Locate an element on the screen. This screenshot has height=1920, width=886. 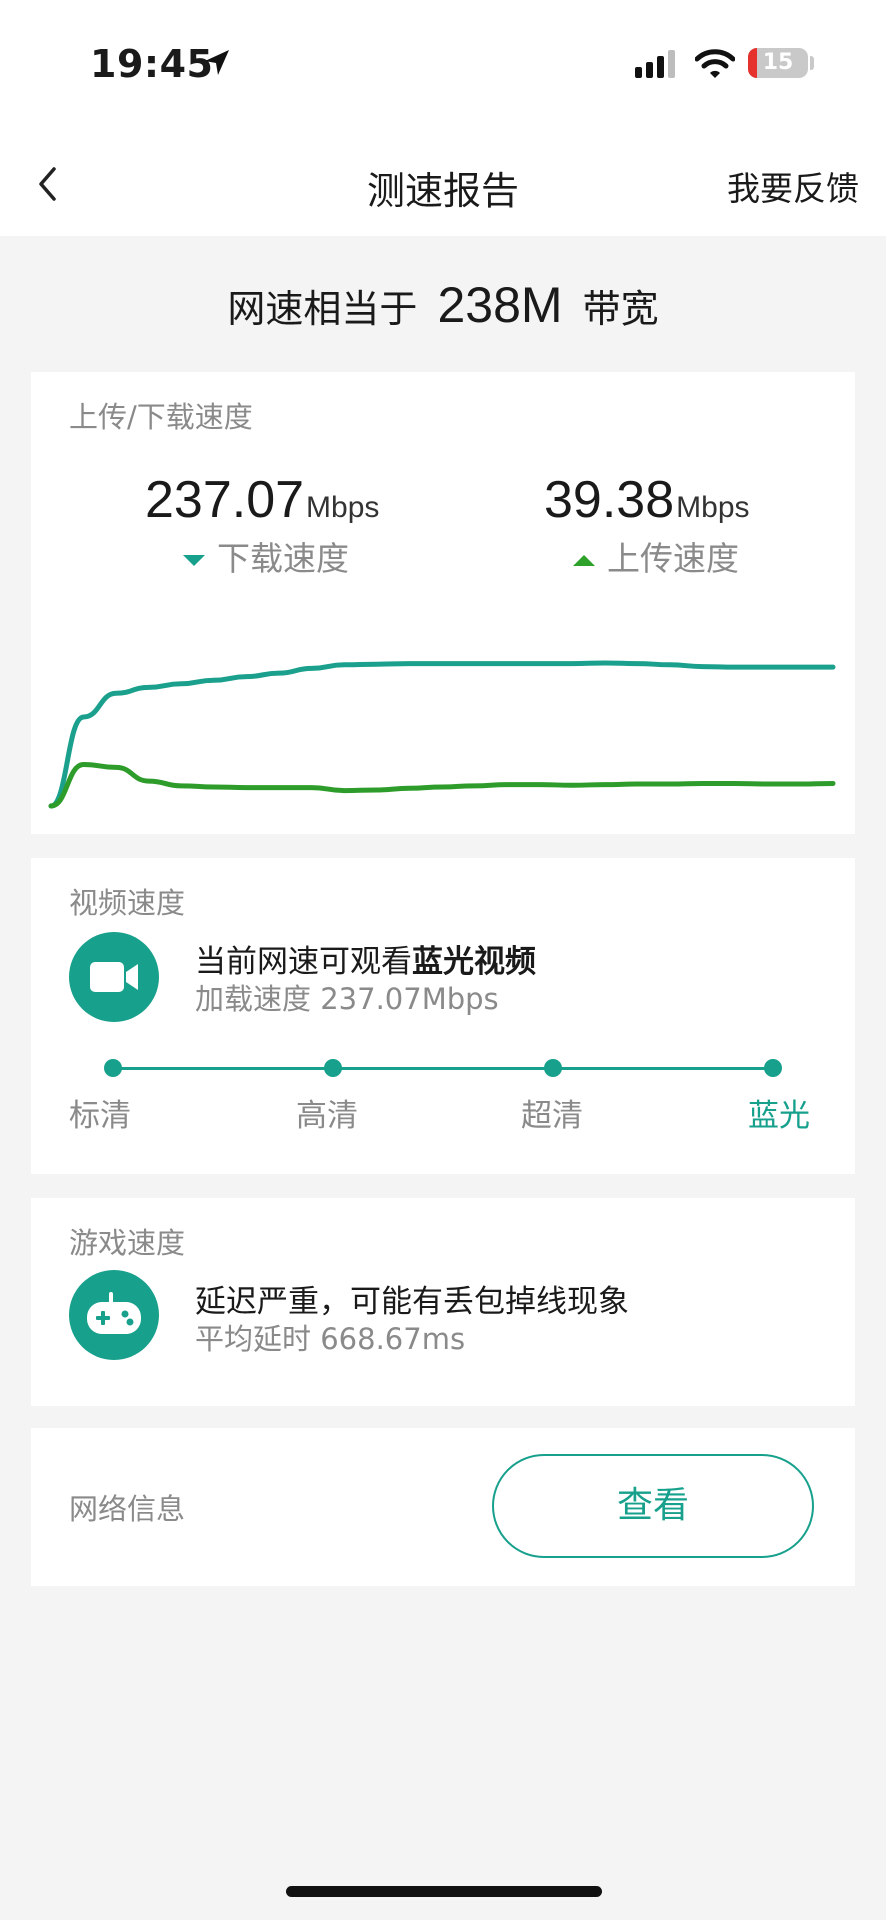
speed-line-chart is located at coordinates (442, 734).